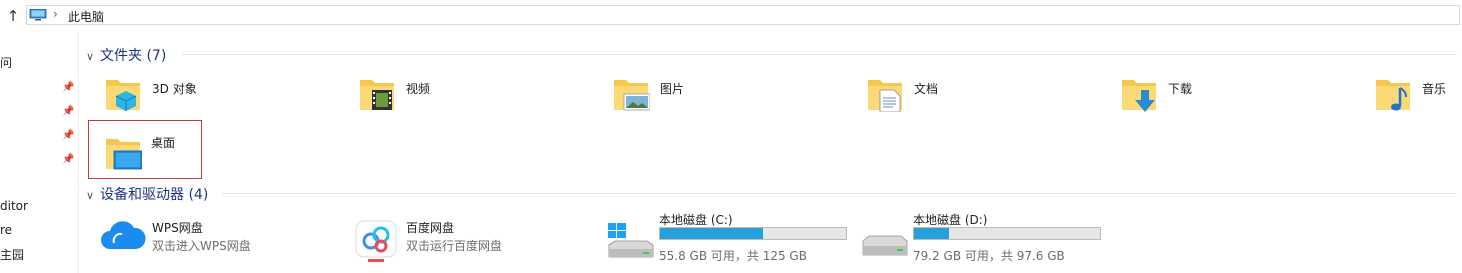 The width and height of the screenshot is (1462, 273). I want to click on breadcrumb-chevron-icon: ›, so click(55, 14).